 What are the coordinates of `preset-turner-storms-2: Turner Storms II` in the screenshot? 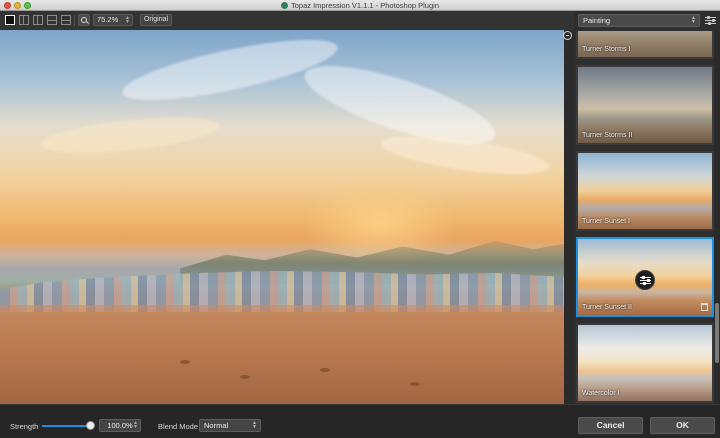 It's located at (645, 105).